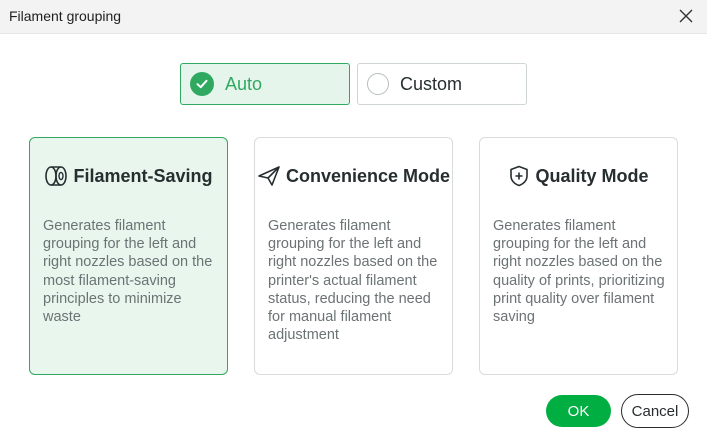 This screenshot has height=447, width=707. What do you see at coordinates (578, 411) in the screenshot?
I see `ok-button: OK` at bounding box center [578, 411].